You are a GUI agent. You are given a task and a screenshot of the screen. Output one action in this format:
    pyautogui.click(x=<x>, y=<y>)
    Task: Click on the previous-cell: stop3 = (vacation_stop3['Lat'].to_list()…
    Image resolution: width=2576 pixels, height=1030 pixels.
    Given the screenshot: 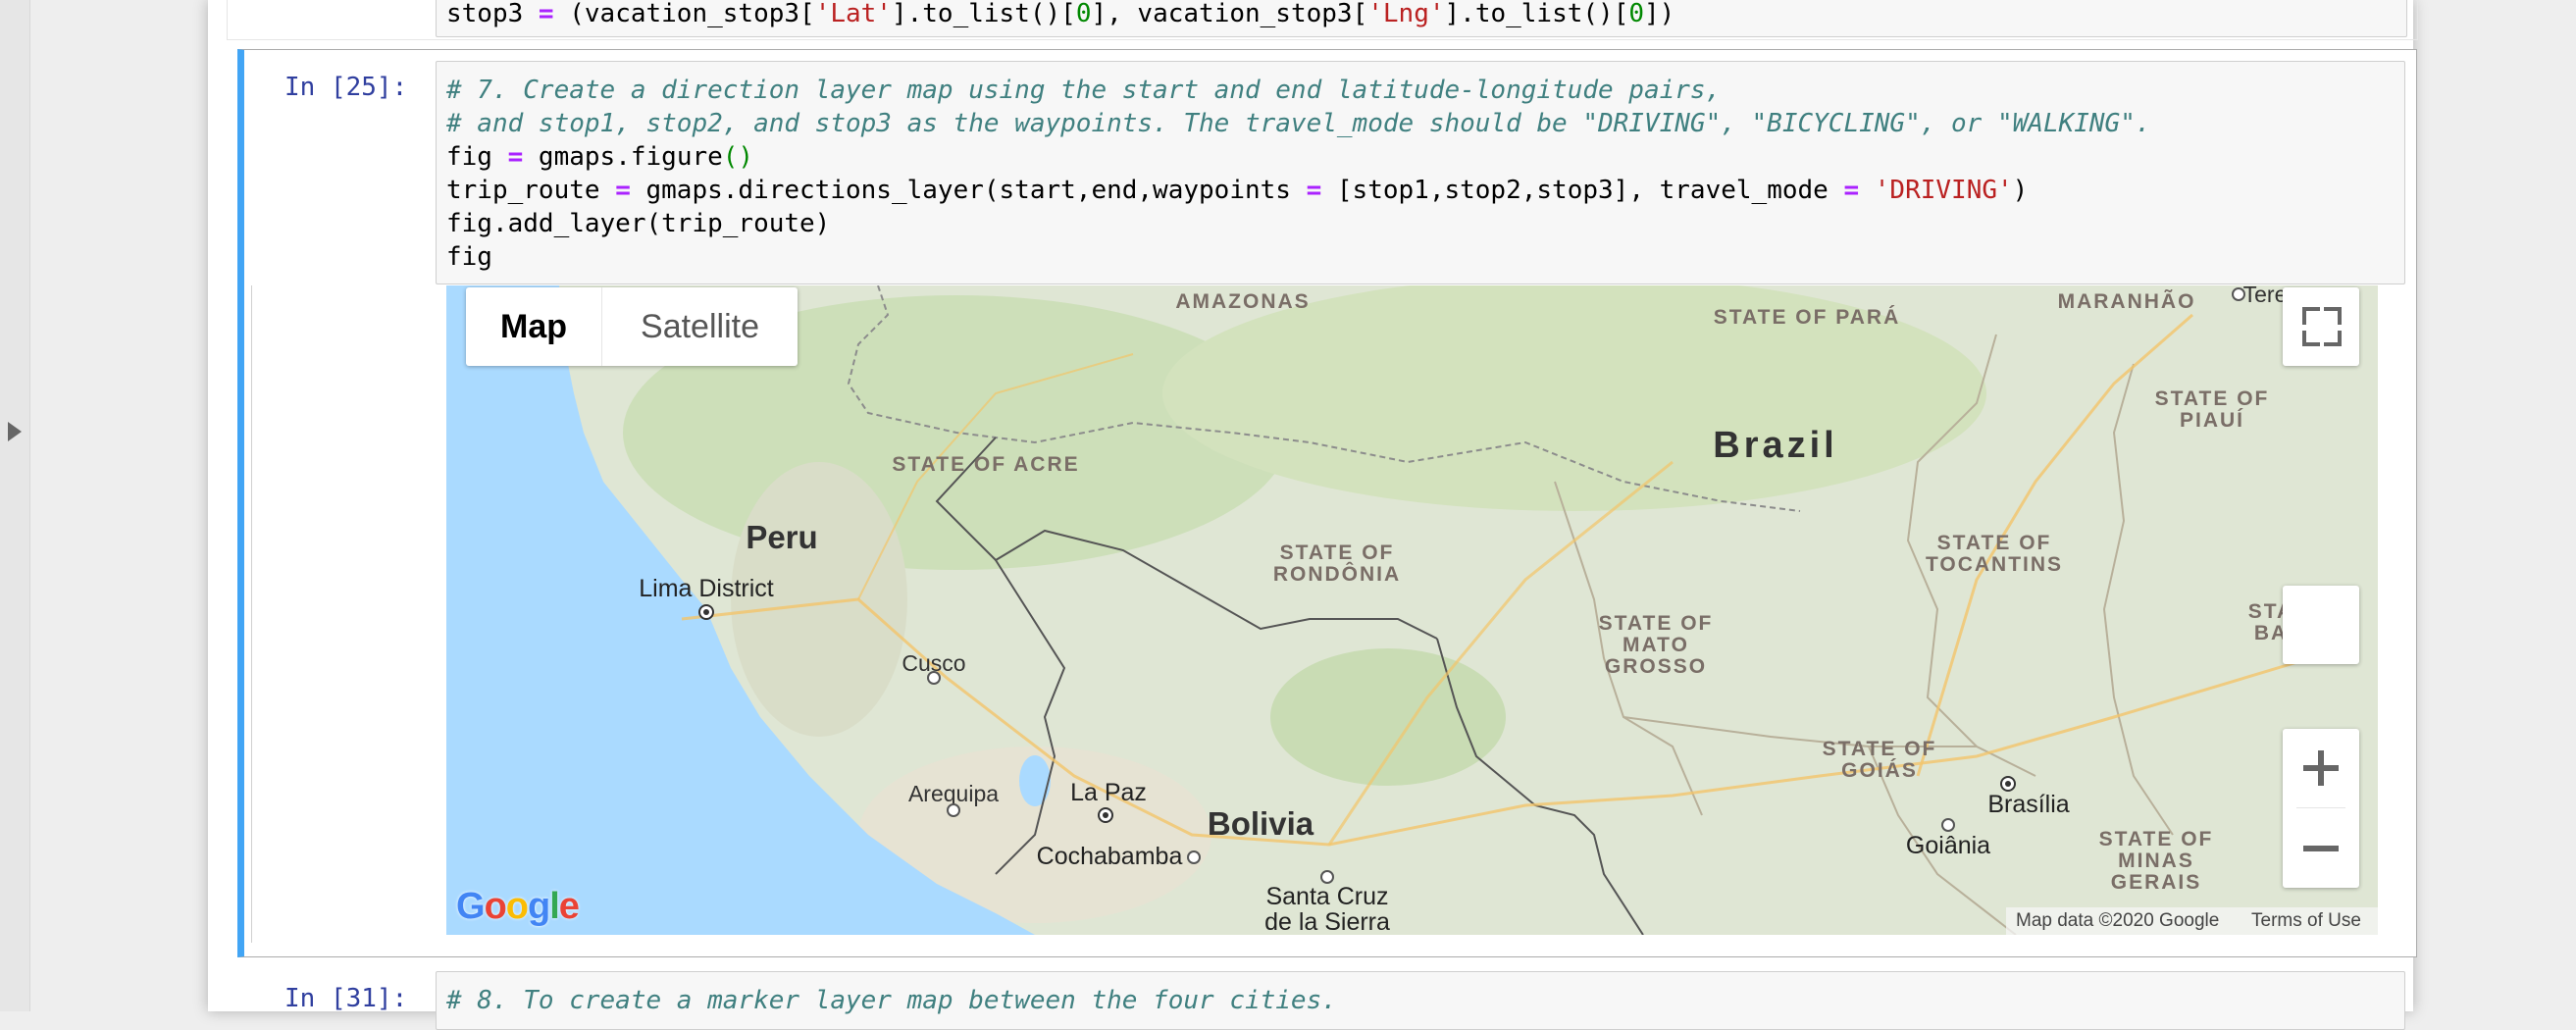 What is the action you would take?
    pyautogui.click(x=1322, y=20)
    